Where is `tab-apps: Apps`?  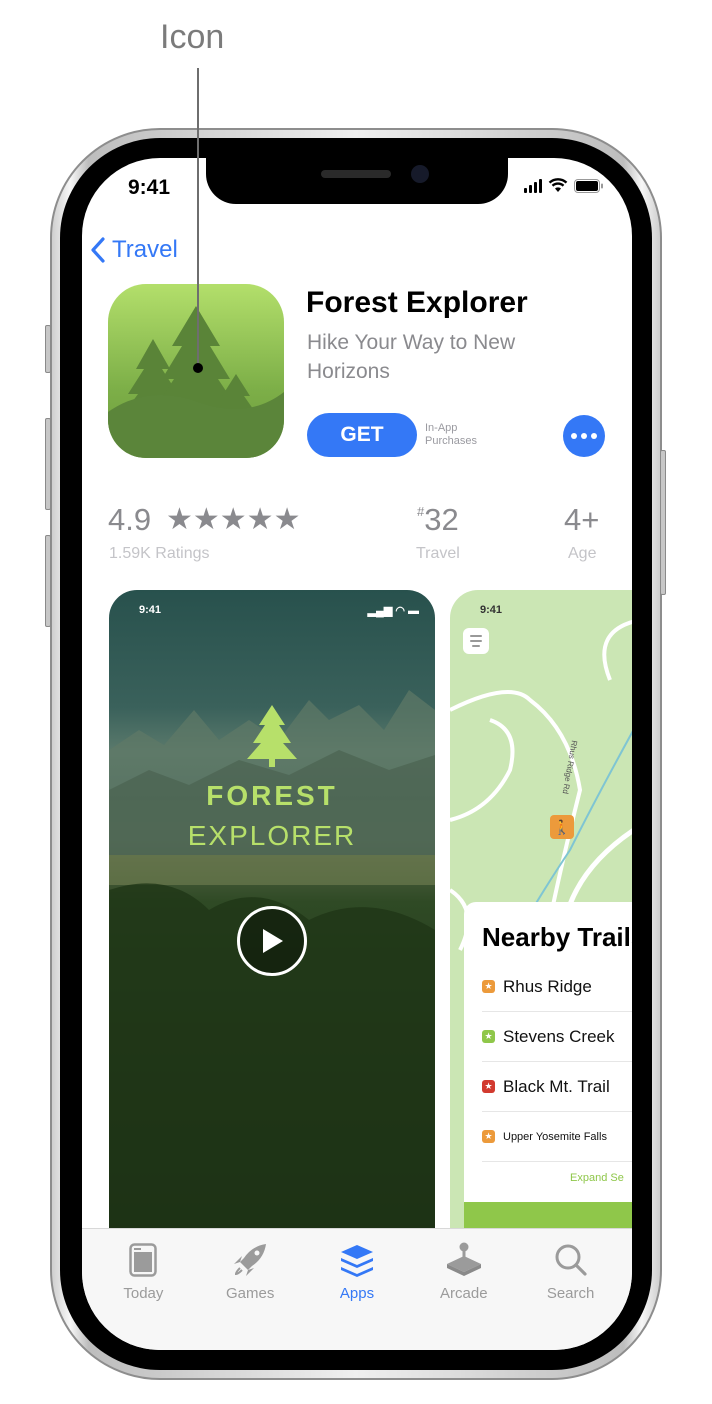 tab-apps: Apps is located at coordinates (357, 1294).